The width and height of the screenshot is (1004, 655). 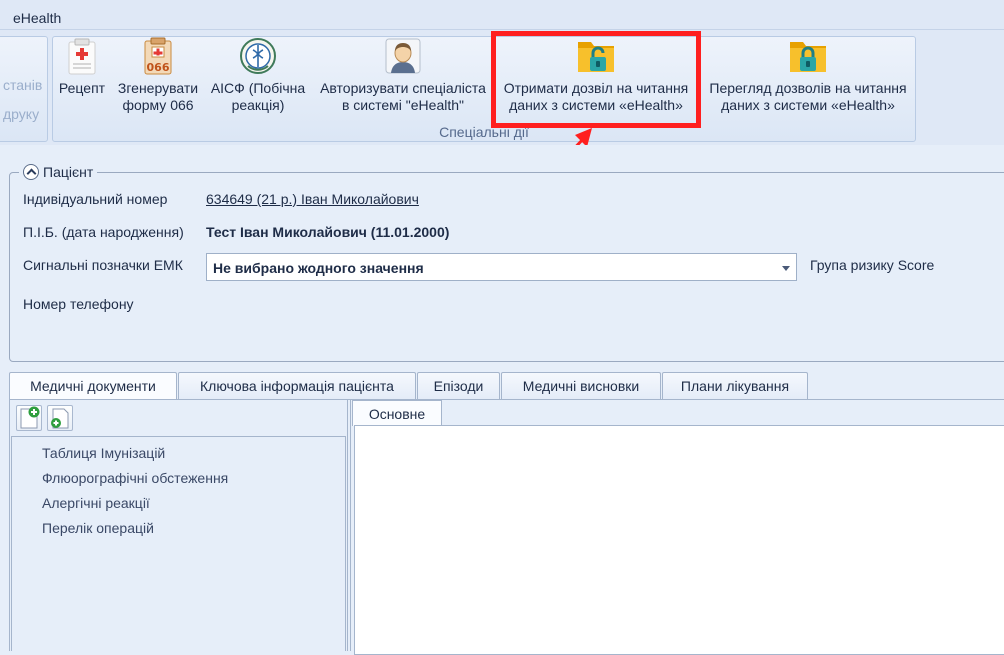 I want to click on aisf-label-2: реакція), so click(x=258, y=105).